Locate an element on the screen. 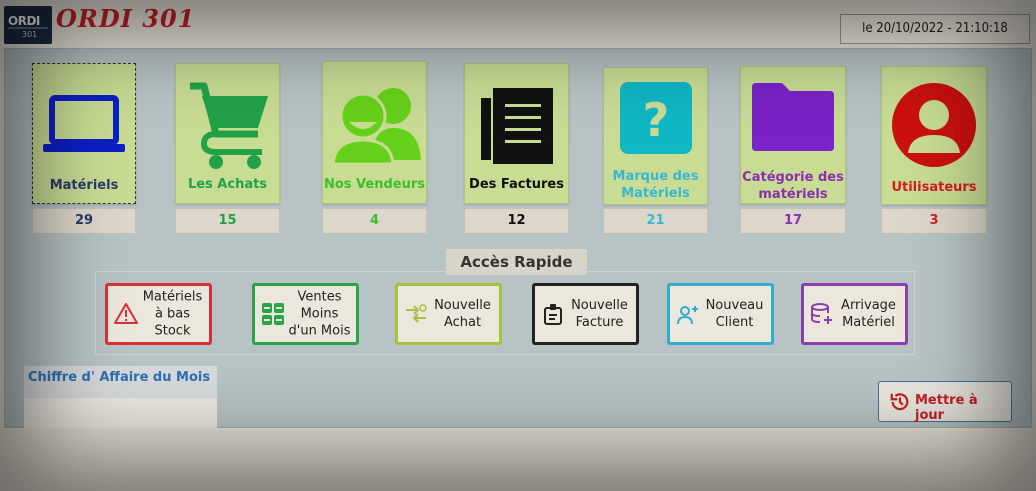  add-user-icon is located at coordinates (687, 315).